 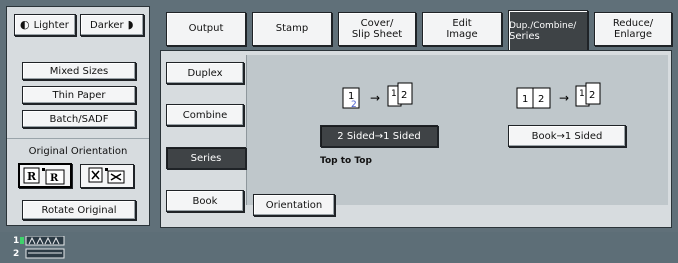 I want to click on subtab-book: Book, so click(x=205, y=201).